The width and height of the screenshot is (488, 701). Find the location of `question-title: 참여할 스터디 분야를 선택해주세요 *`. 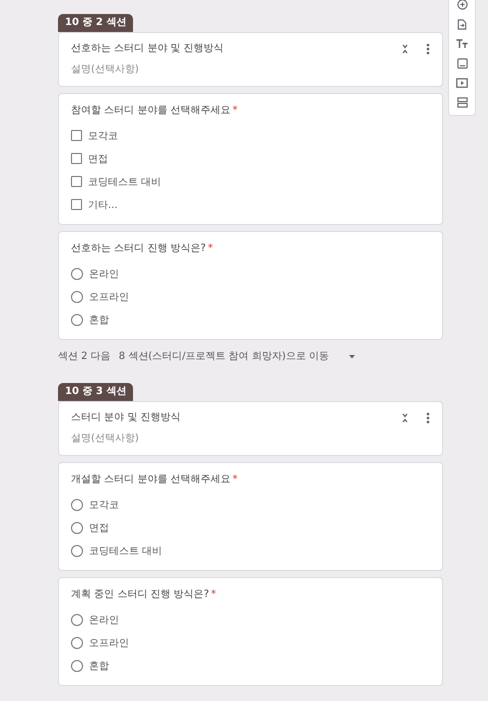

question-title: 참여할 스터디 분야를 선택해주세요 * is located at coordinates (155, 111).